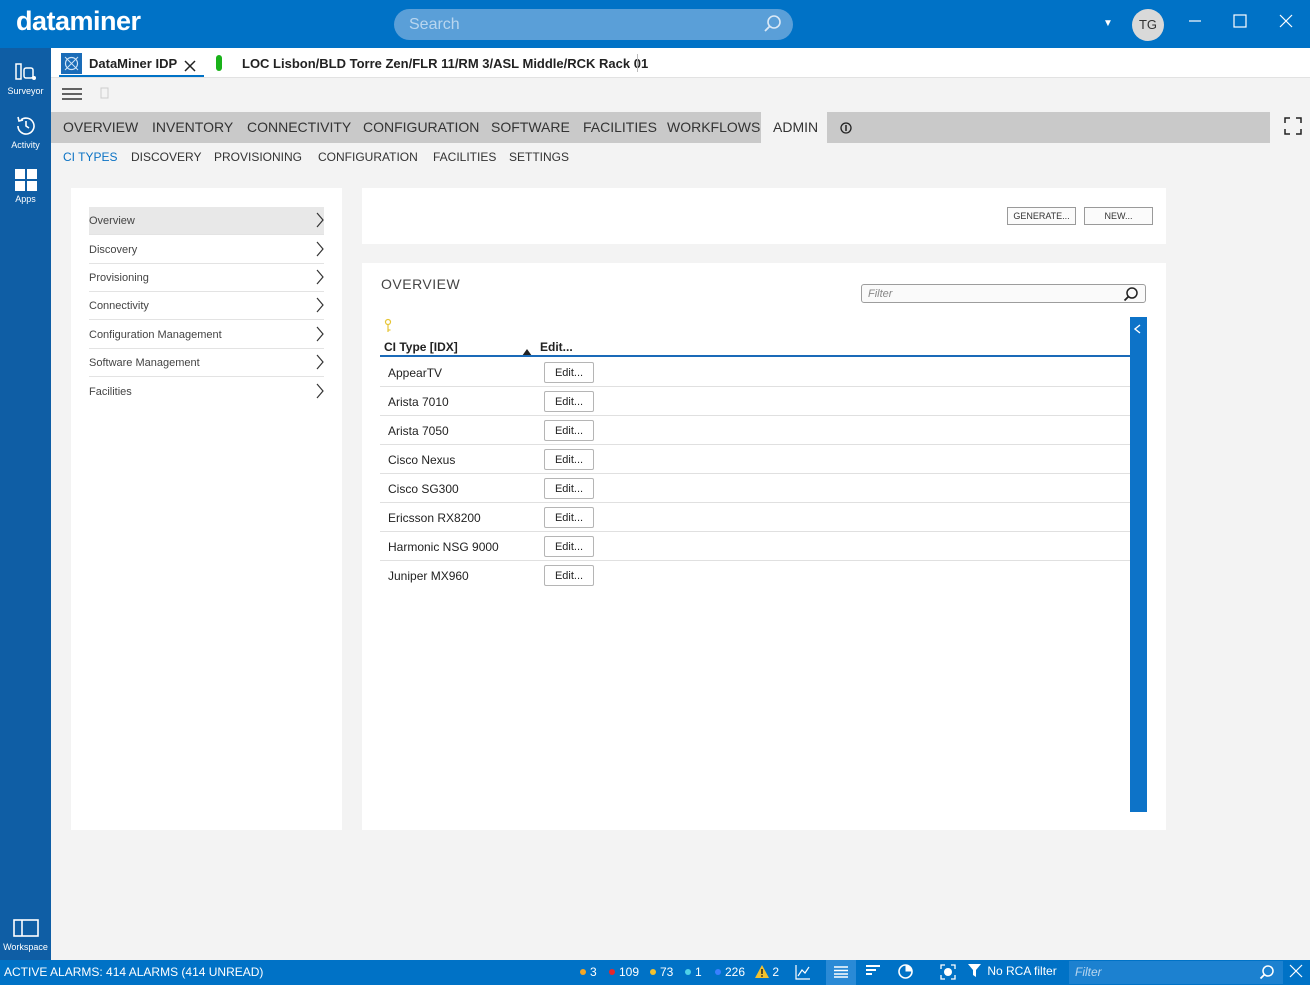  What do you see at coordinates (206, 250) in the screenshot?
I see `side-menu-discovery: Discovery` at bounding box center [206, 250].